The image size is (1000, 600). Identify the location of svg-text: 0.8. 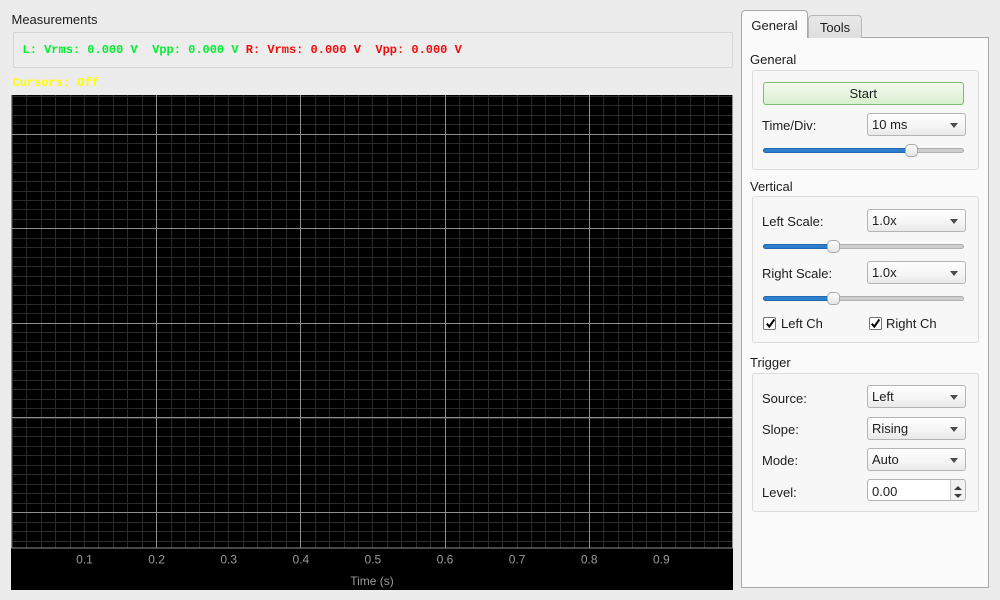
(589, 559).